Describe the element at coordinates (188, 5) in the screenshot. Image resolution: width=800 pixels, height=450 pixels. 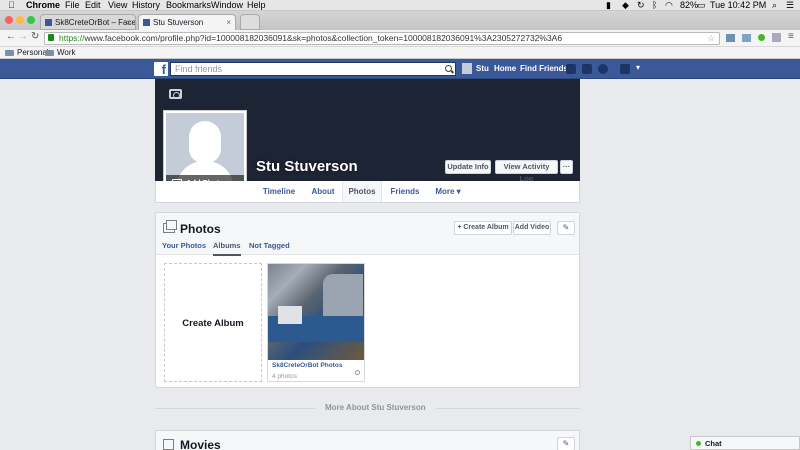
I see `menu-bookmarks: Bookmarks` at that location.